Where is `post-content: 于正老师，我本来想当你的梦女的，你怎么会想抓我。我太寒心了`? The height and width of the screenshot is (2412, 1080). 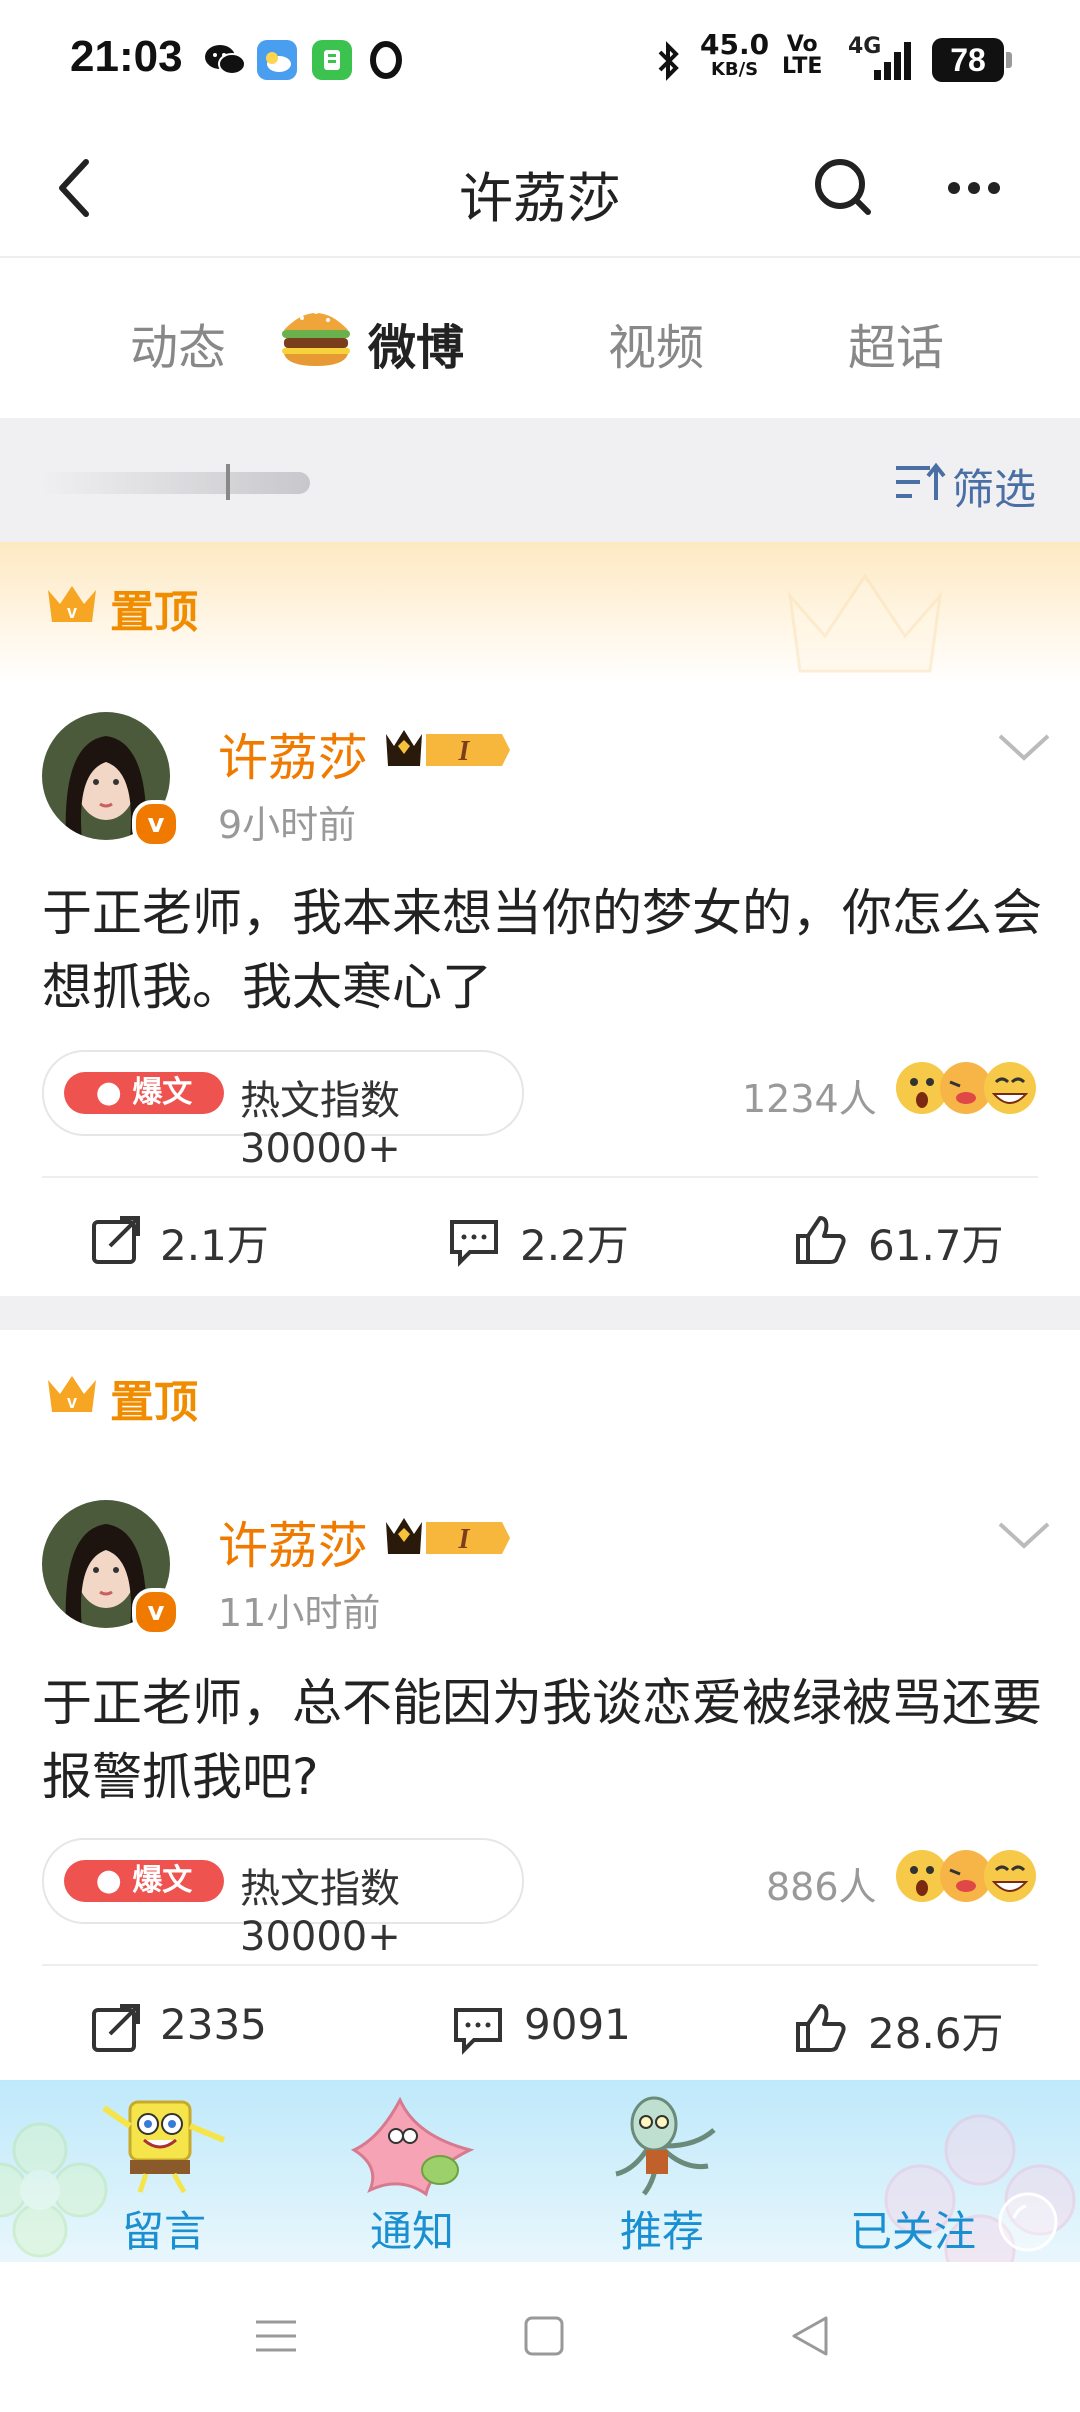 post-content: 于正老师，我本来想当你的梦女的，你怎么会想抓我。我太寒心了 is located at coordinates (542, 950).